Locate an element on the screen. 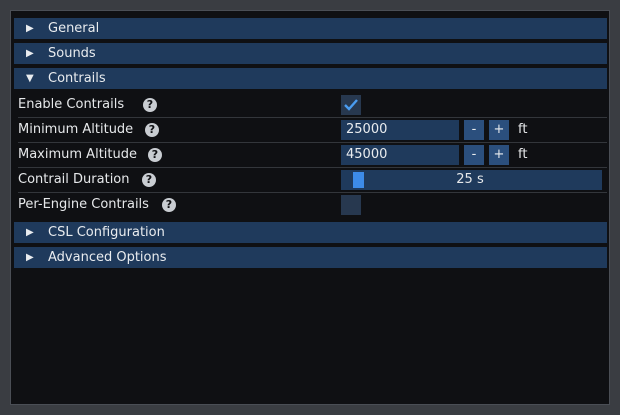 The image size is (620, 415). contrail-duration-label: Contrail Duration is located at coordinates (74, 179).